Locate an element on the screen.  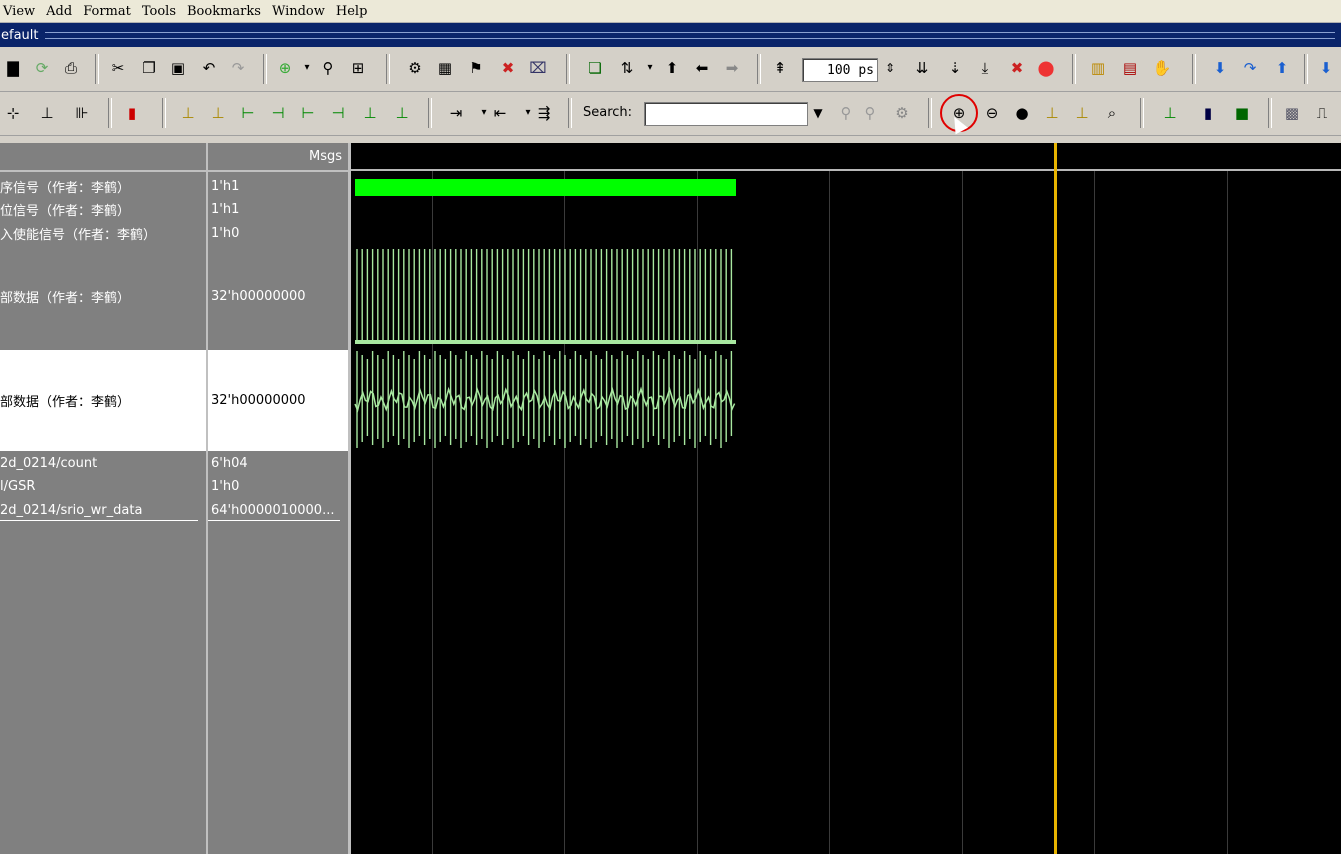
edge-find-4-icon: ⊣ is located at coordinates (278, 113).